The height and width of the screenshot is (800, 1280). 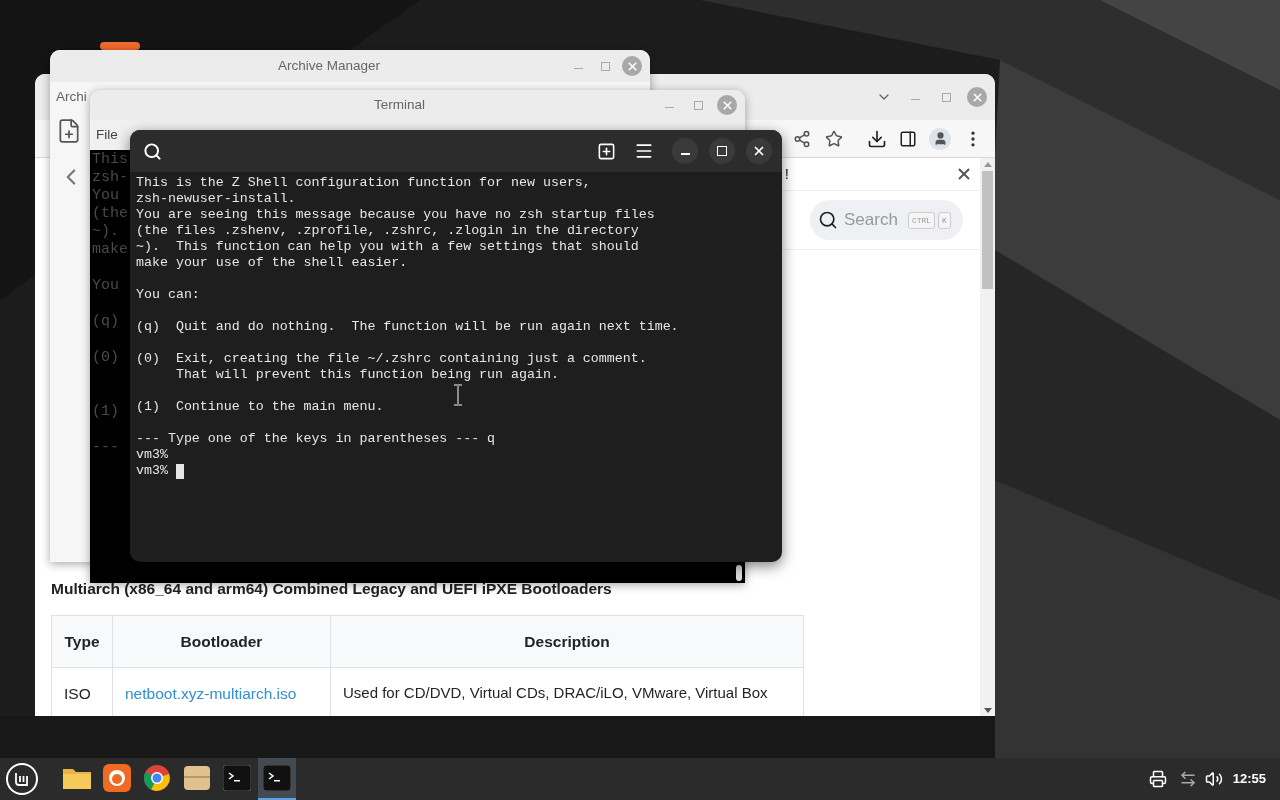 I want to click on terminal-line: (1), so click(x=105, y=412).